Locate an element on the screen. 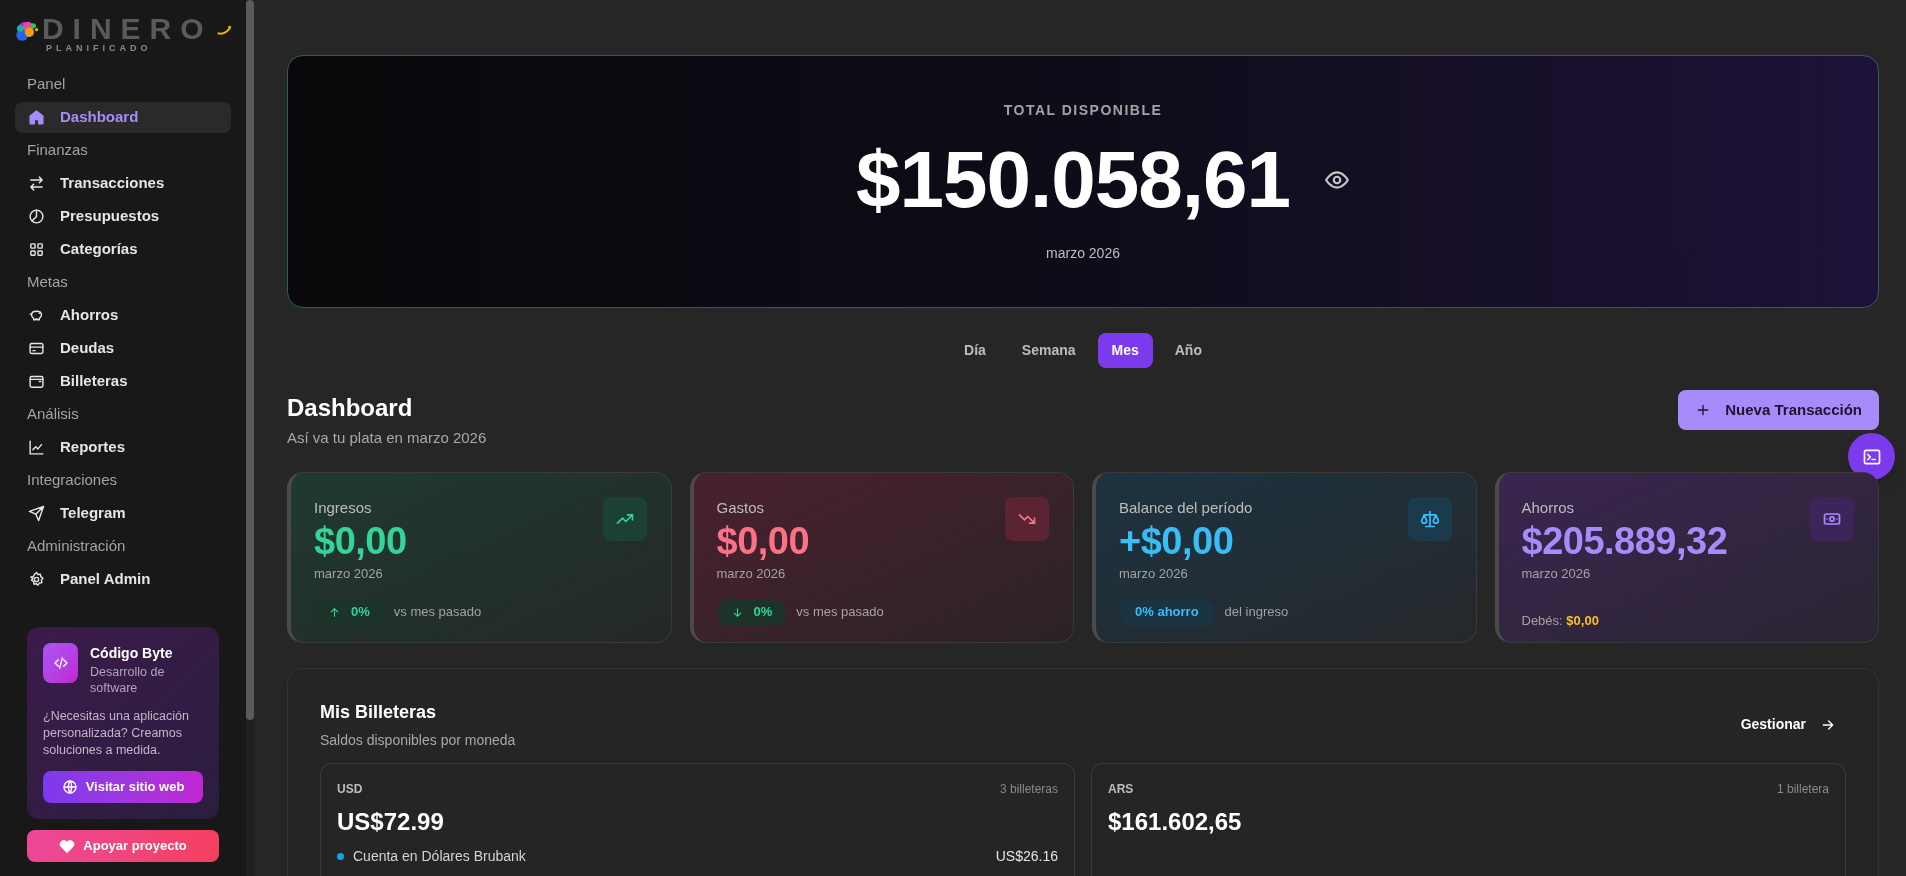 This screenshot has width=1906, height=876. send-icon is located at coordinates (36, 513).